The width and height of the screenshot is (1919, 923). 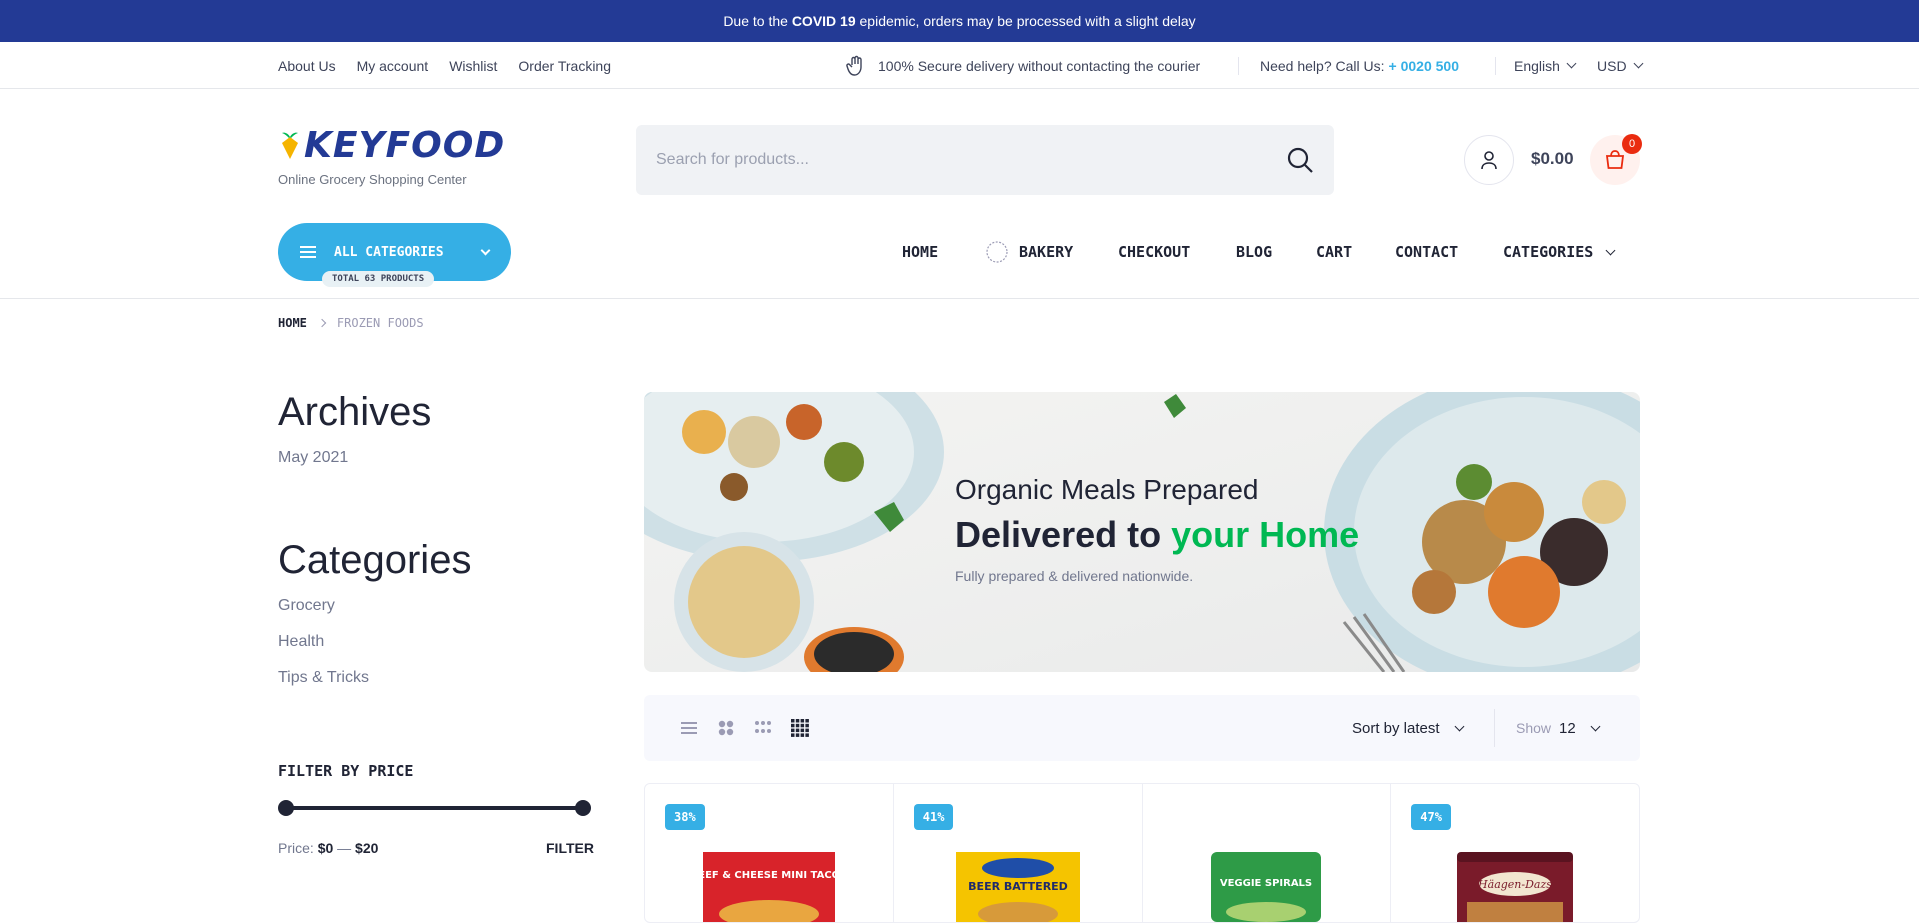 What do you see at coordinates (1515, 853) in the screenshot?
I see `product-card: 47% Häagen-Dazs` at bounding box center [1515, 853].